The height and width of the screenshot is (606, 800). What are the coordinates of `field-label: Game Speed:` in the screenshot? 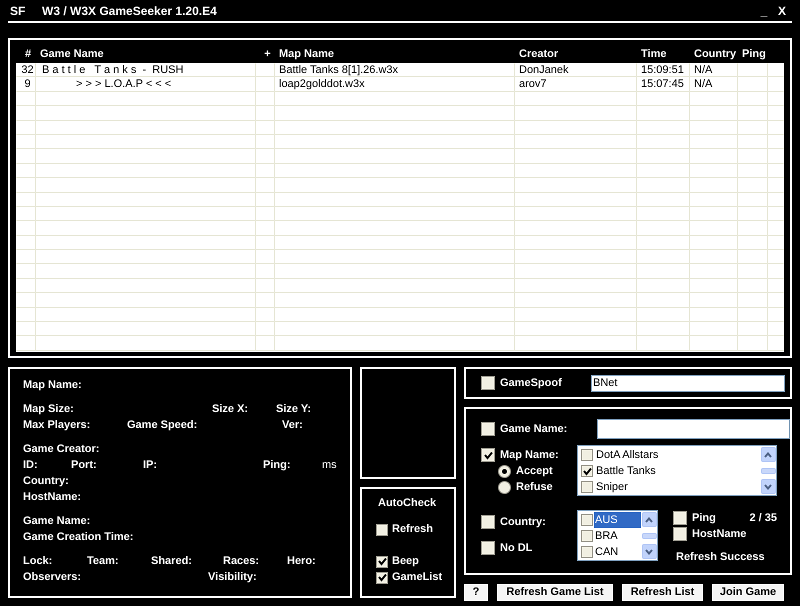 It's located at (162, 425).